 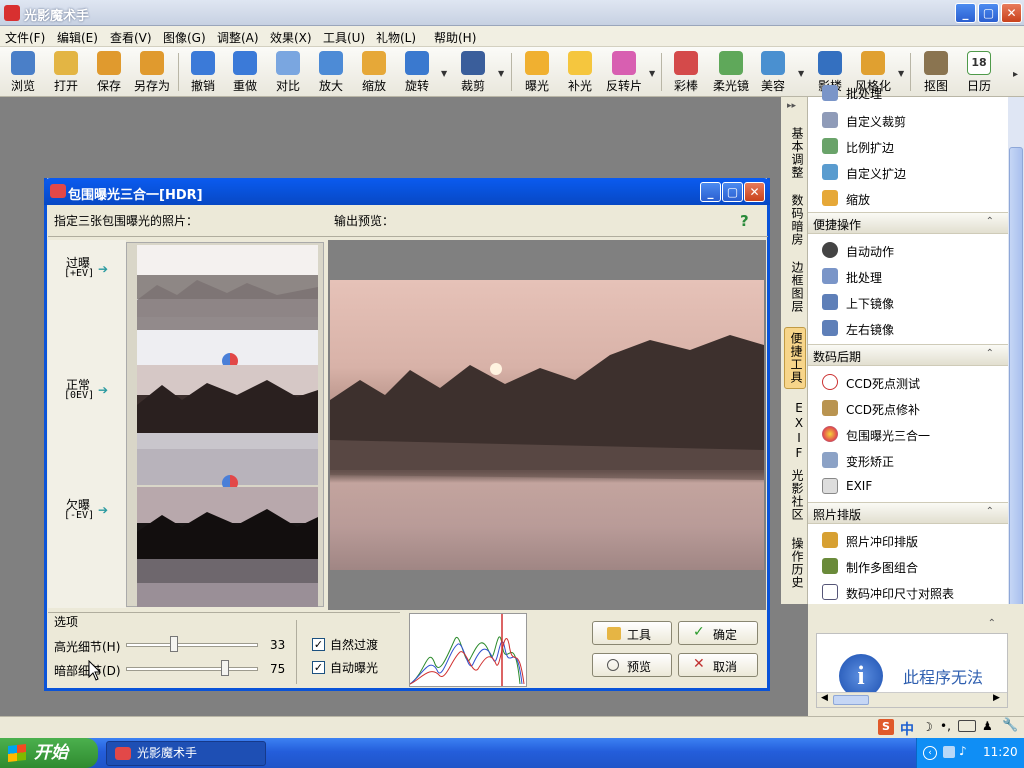 I want to click on dialog-maximize-button: ▢, so click(x=732, y=192).